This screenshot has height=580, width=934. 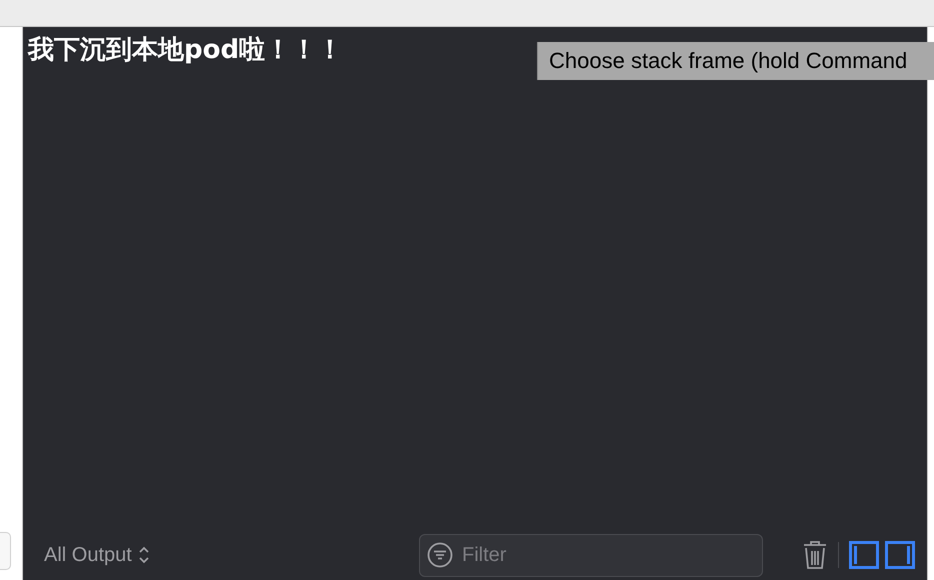 I want to click on input-field, so click(x=5, y=551).